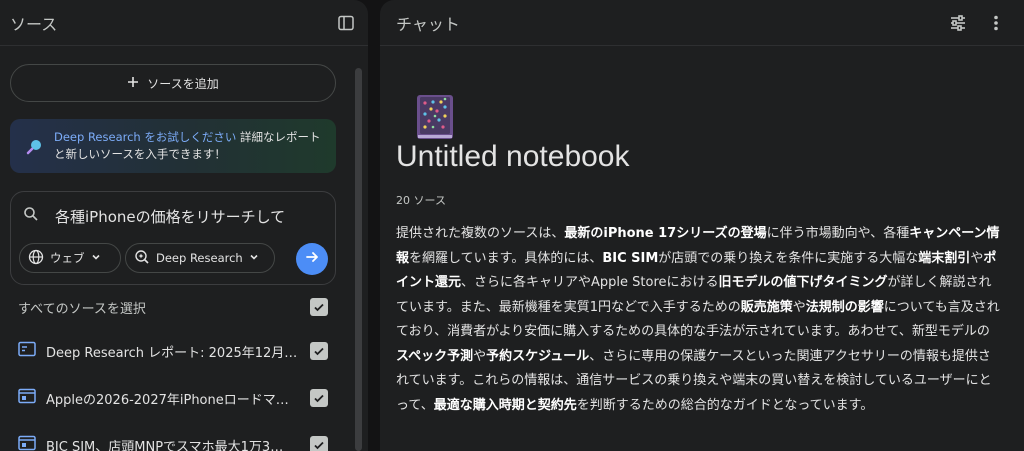 The image size is (1024, 451). What do you see at coordinates (133, 83) in the screenshot?
I see `plus-icon` at bounding box center [133, 83].